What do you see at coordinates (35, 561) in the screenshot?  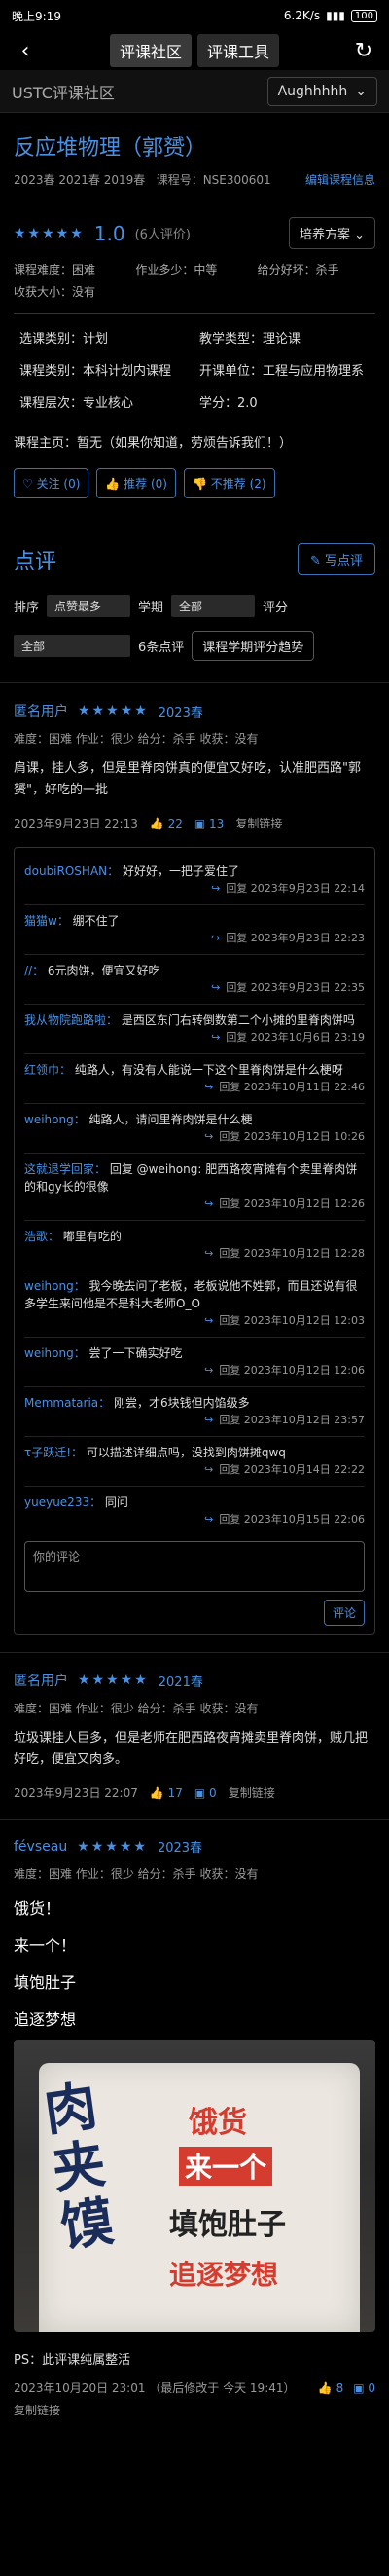 I see `reviews-title: 点评` at bounding box center [35, 561].